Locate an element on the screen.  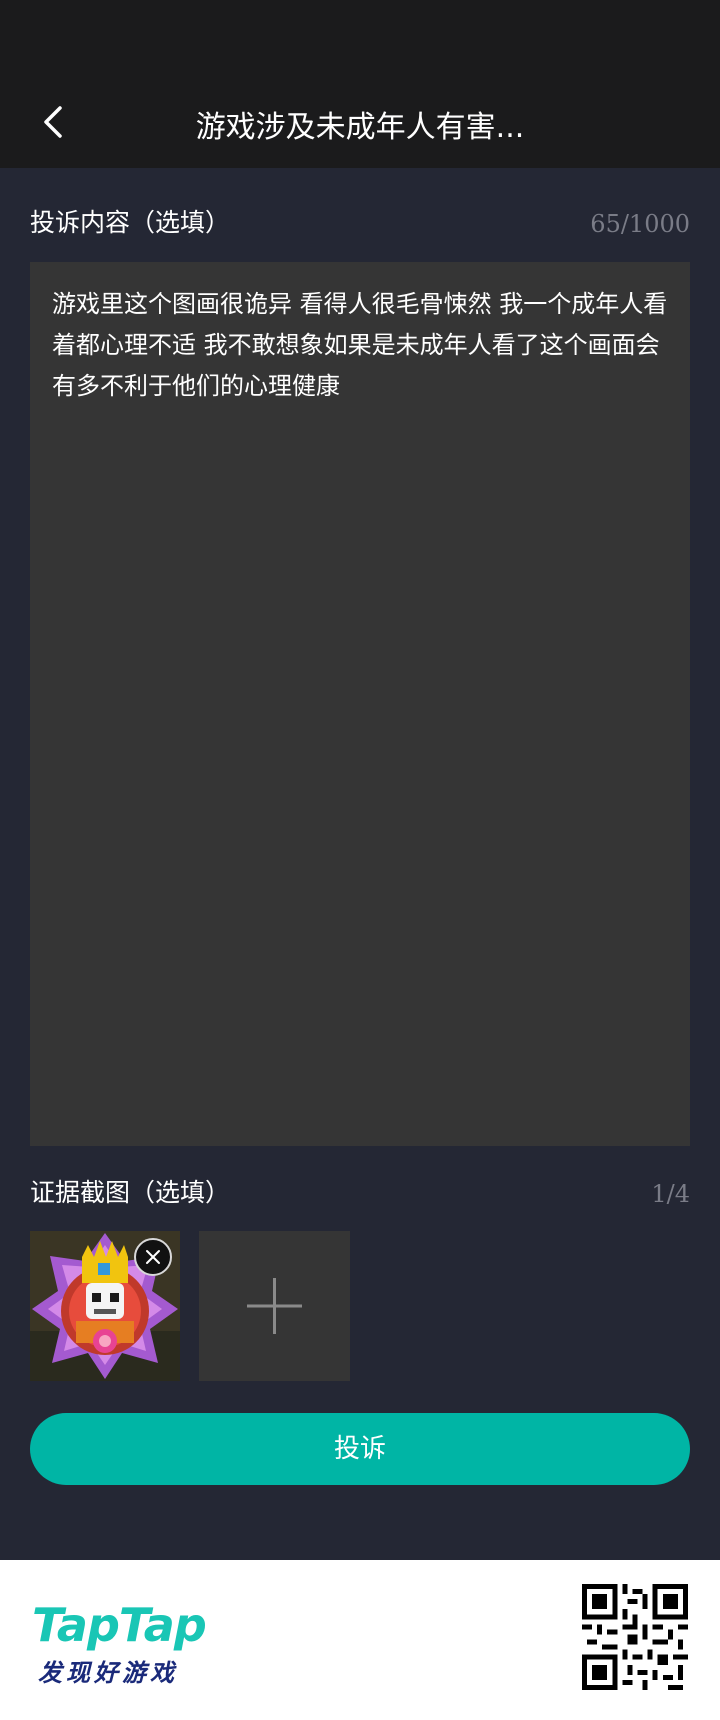
remove-screenshot-button is located at coordinates (153, 1257).